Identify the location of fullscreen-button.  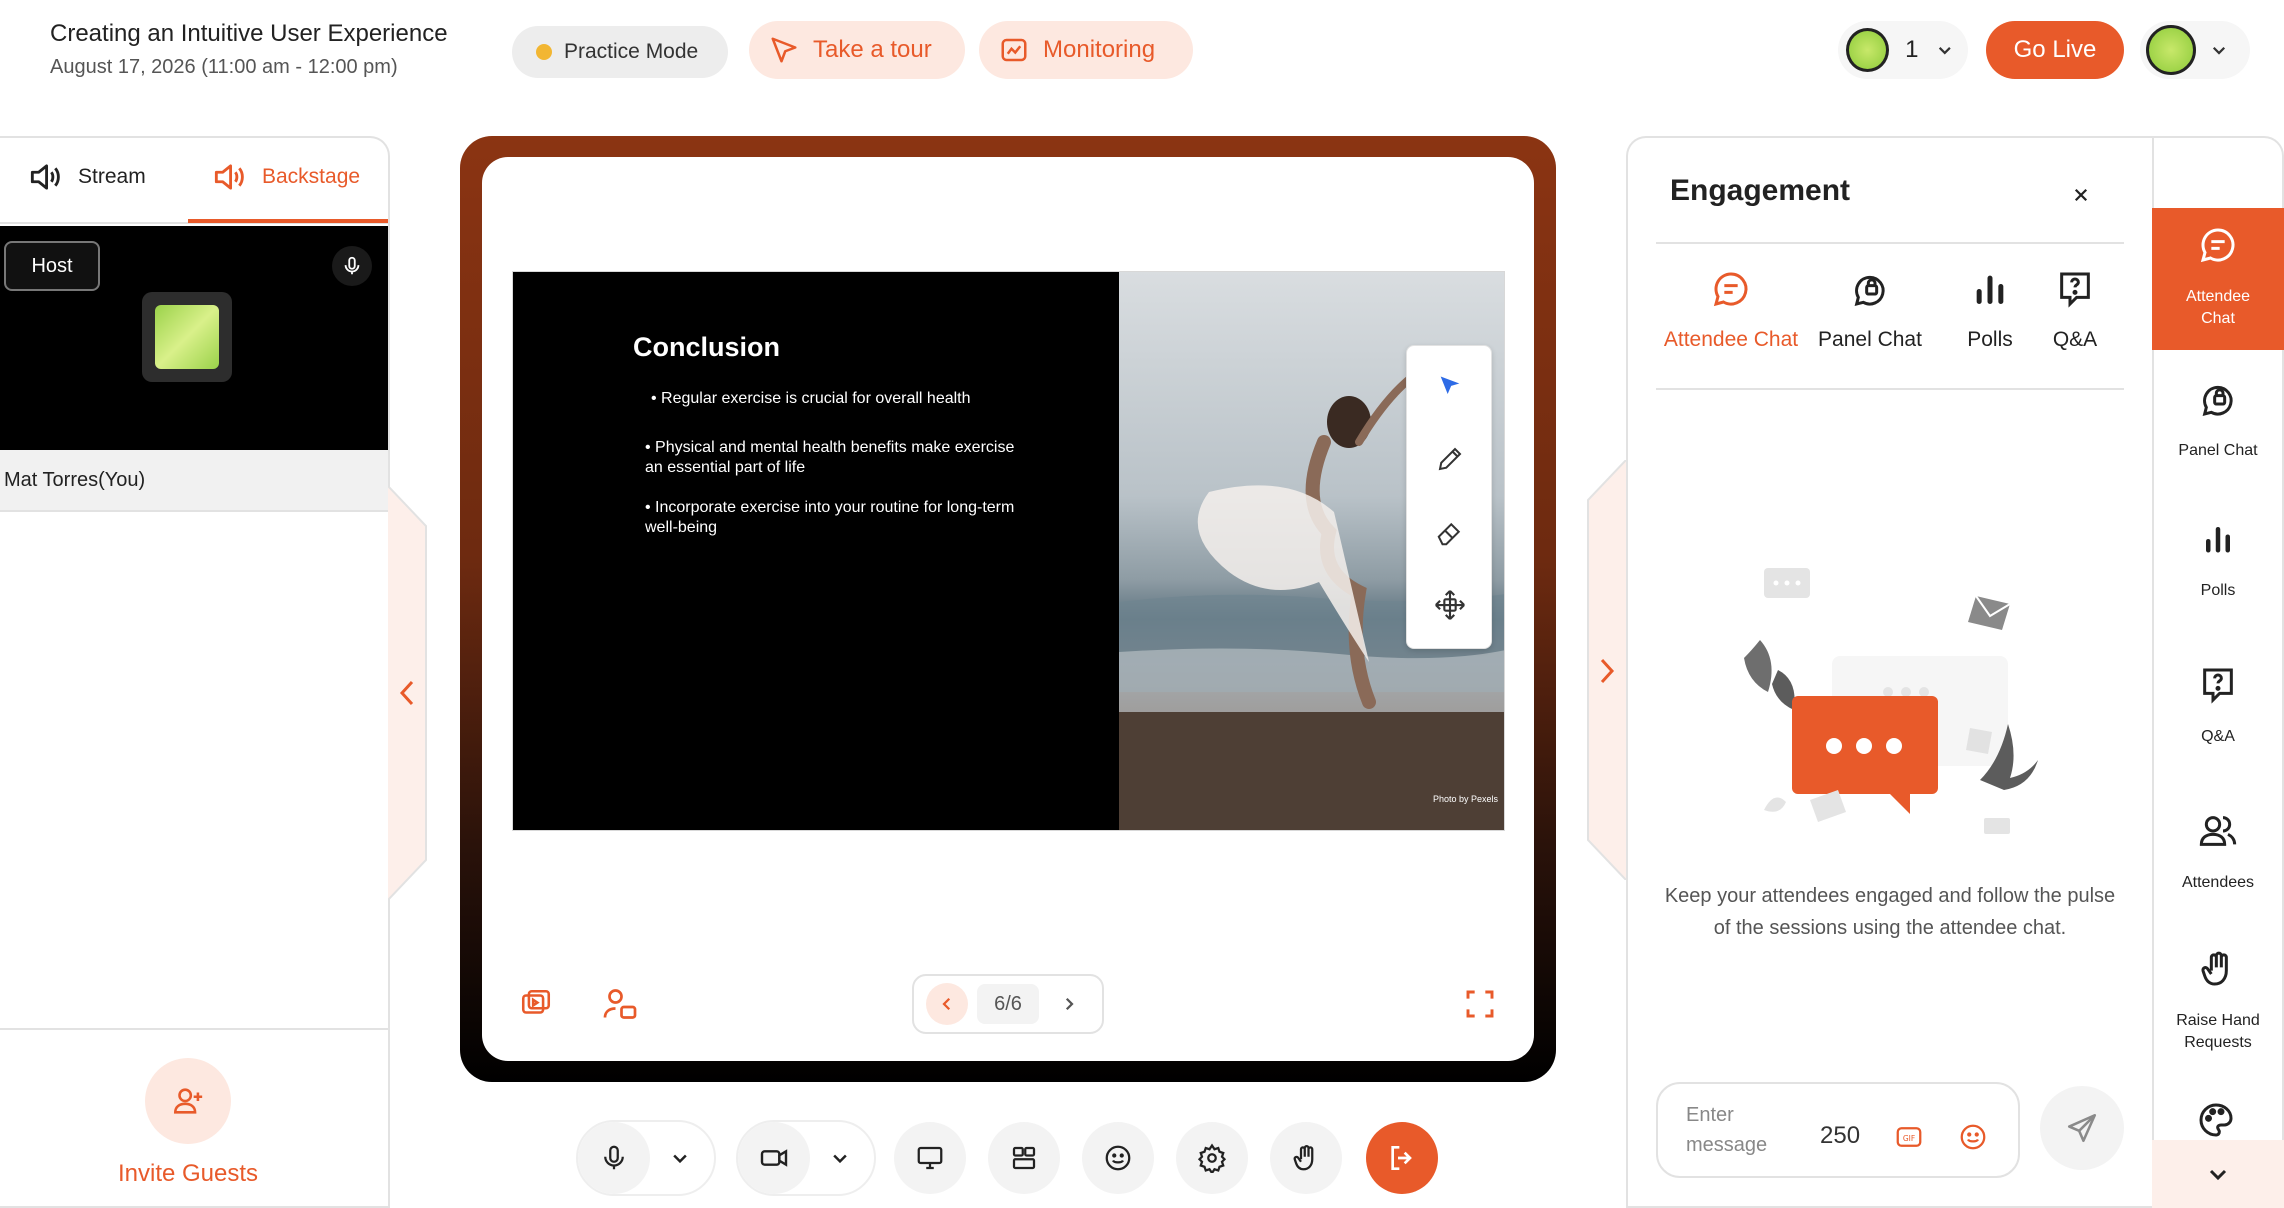
(1480, 1004).